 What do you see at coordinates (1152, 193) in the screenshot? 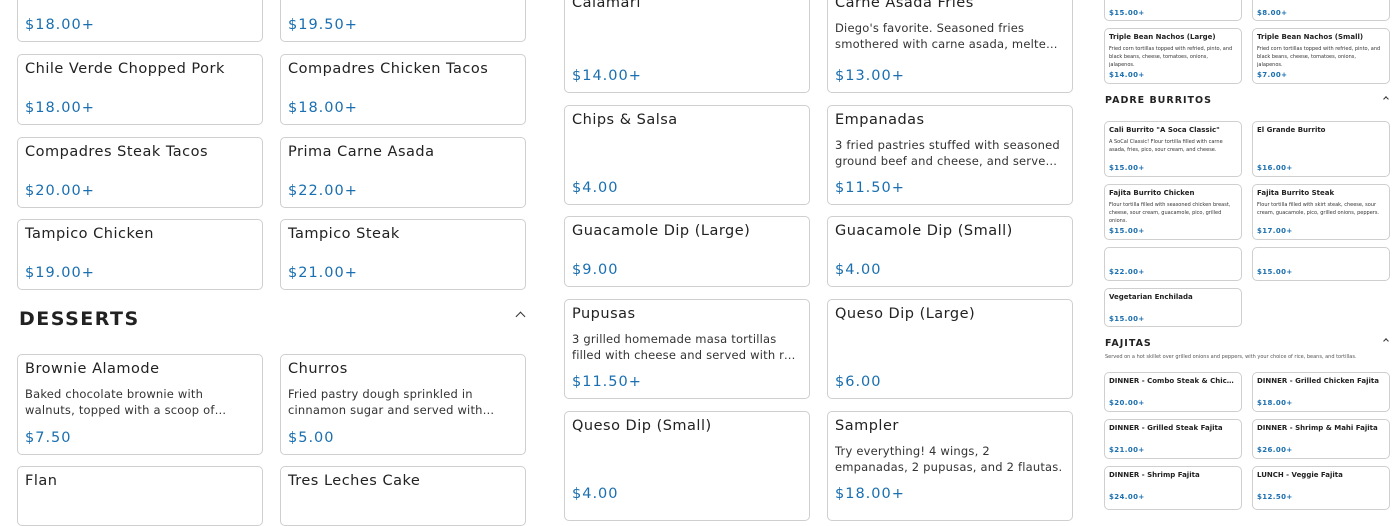
I see `item-name: Fajita Burrito Chicken` at bounding box center [1152, 193].